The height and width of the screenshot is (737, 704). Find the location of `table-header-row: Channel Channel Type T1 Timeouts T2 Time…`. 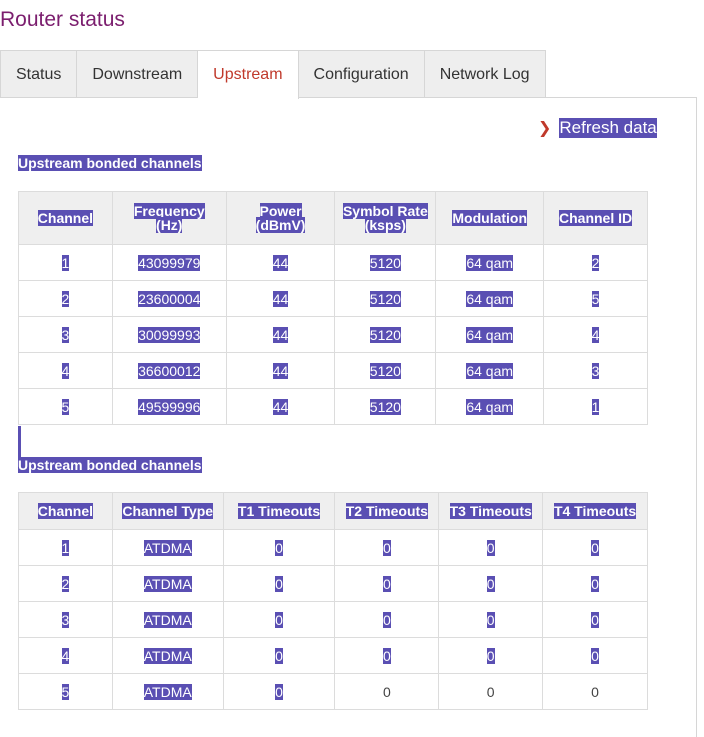

table-header-row: Channel Channel Type T1 Timeouts T2 Time… is located at coordinates (333, 511).